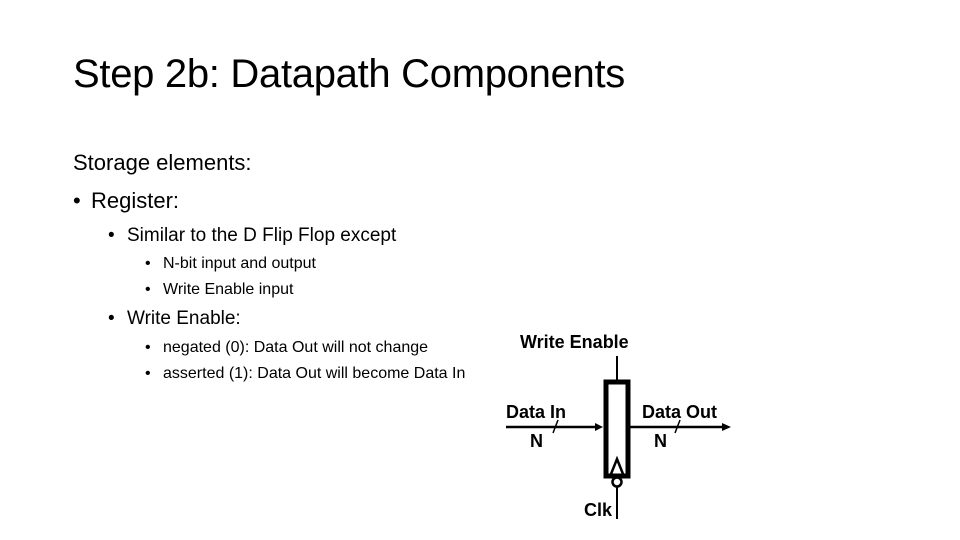 The height and width of the screenshot is (540, 960). What do you see at coordinates (679, 412) in the screenshot?
I see `data-out-label: Data Out` at bounding box center [679, 412].